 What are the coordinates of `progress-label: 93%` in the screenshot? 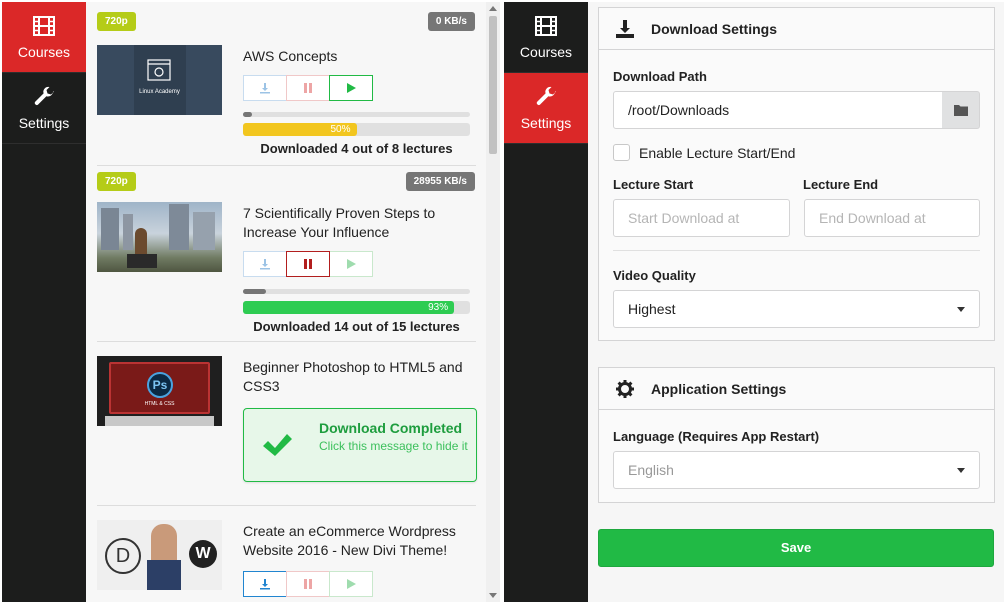 It's located at (438, 307).